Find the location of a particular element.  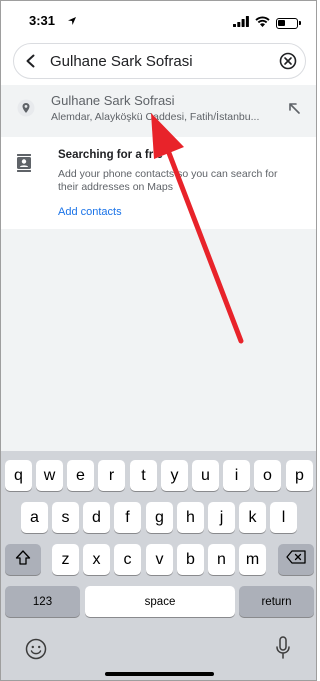

key-k: k is located at coordinates (252, 517).